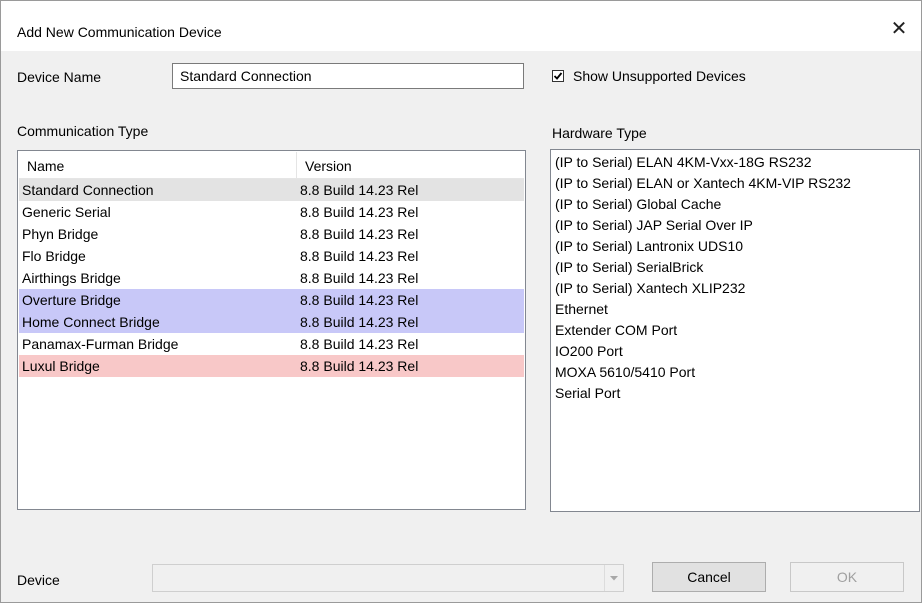  I want to click on list-row: Standard Connection 8.8 Build 14.23 Rel, so click(271, 190).